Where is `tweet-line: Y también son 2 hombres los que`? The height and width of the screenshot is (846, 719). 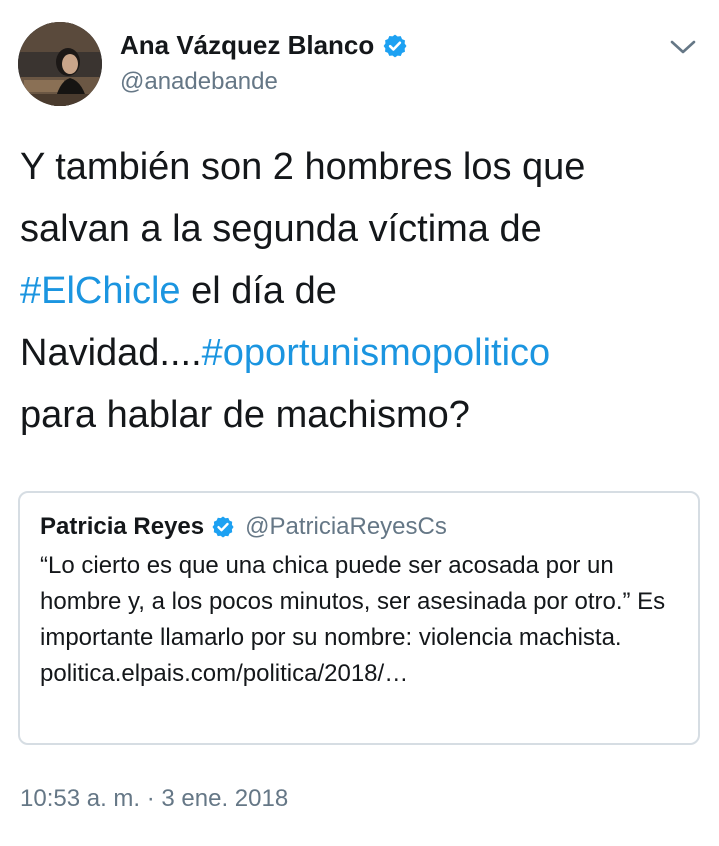 tweet-line: Y también son 2 hombres los que is located at coordinates (303, 167).